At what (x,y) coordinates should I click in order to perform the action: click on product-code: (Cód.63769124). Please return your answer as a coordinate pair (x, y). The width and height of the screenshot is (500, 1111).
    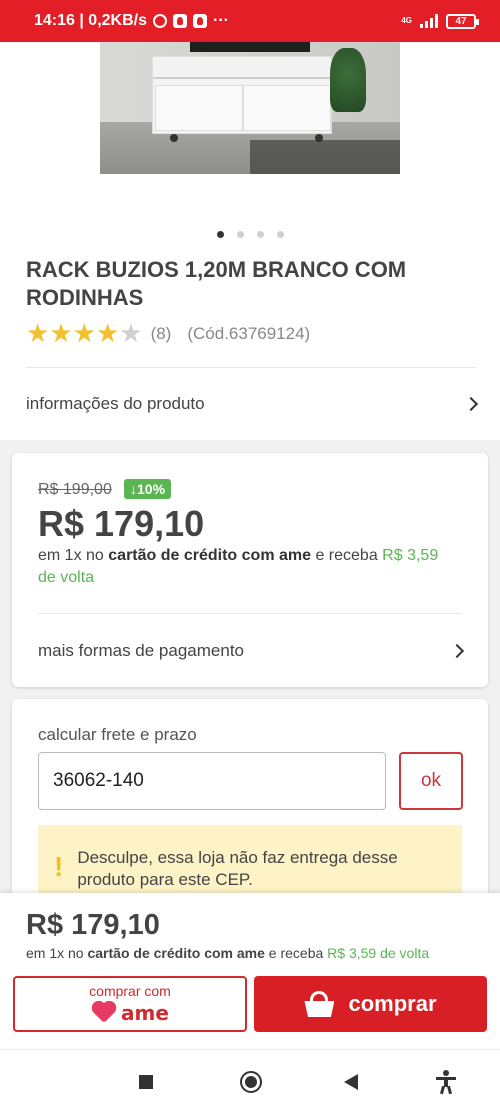
    Looking at the image, I should click on (249, 333).